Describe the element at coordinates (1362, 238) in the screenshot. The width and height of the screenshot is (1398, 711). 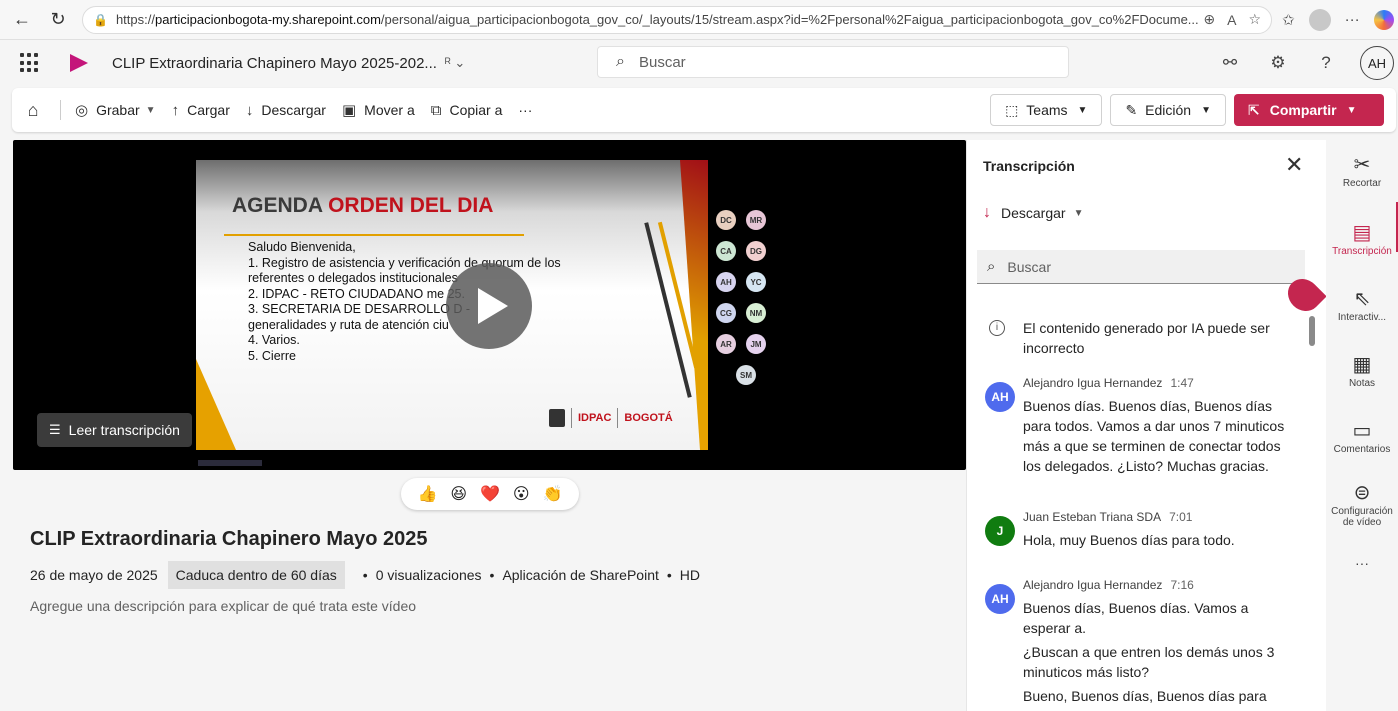
I see `rail-transcript: ▤ Transcripción` at that location.